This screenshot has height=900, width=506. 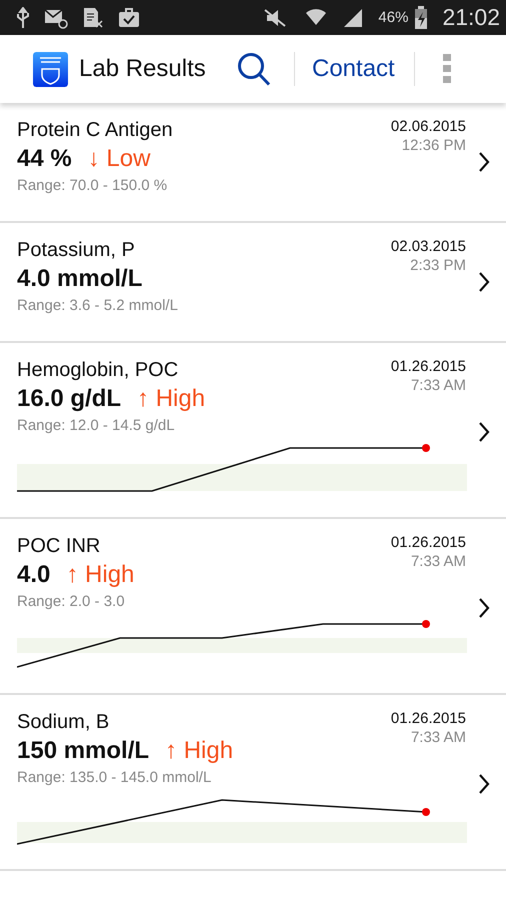 What do you see at coordinates (96, 425) in the screenshot?
I see `reference-range: Range: 12.0 - 14.5 g/dL` at bounding box center [96, 425].